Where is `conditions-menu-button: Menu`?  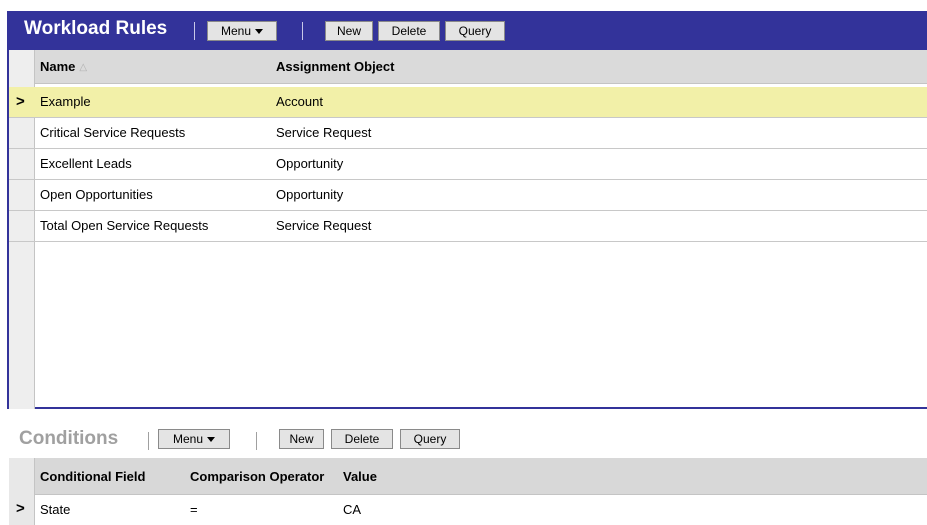 conditions-menu-button: Menu is located at coordinates (194, 439).